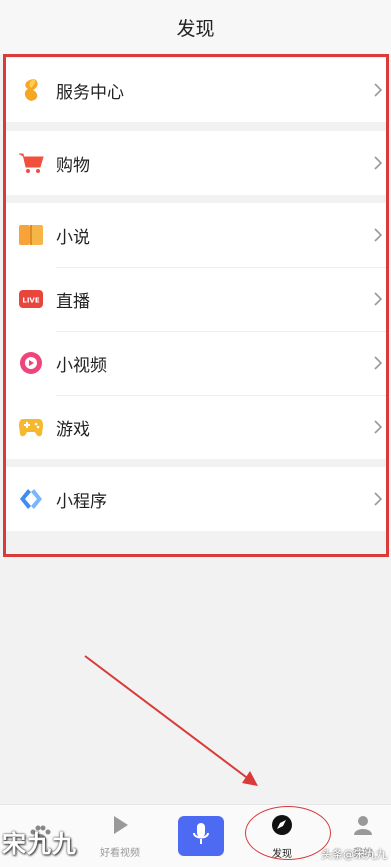 This screenshot has height=867, width=391. What do you see at coordinates (81, 501) in the screenshot?
I see `menu-item-label: 小程序` at bounding box center [81, 501].